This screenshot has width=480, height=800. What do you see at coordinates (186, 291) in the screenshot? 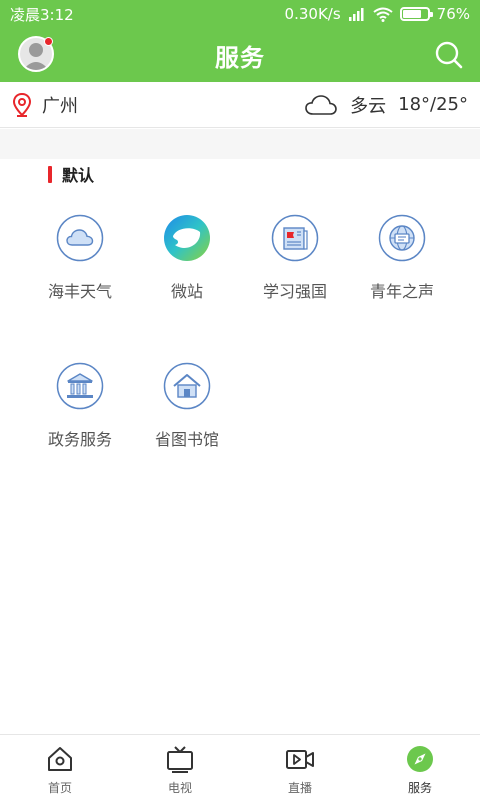
I see `service-label: 微站` at bounding box center [186, 291].